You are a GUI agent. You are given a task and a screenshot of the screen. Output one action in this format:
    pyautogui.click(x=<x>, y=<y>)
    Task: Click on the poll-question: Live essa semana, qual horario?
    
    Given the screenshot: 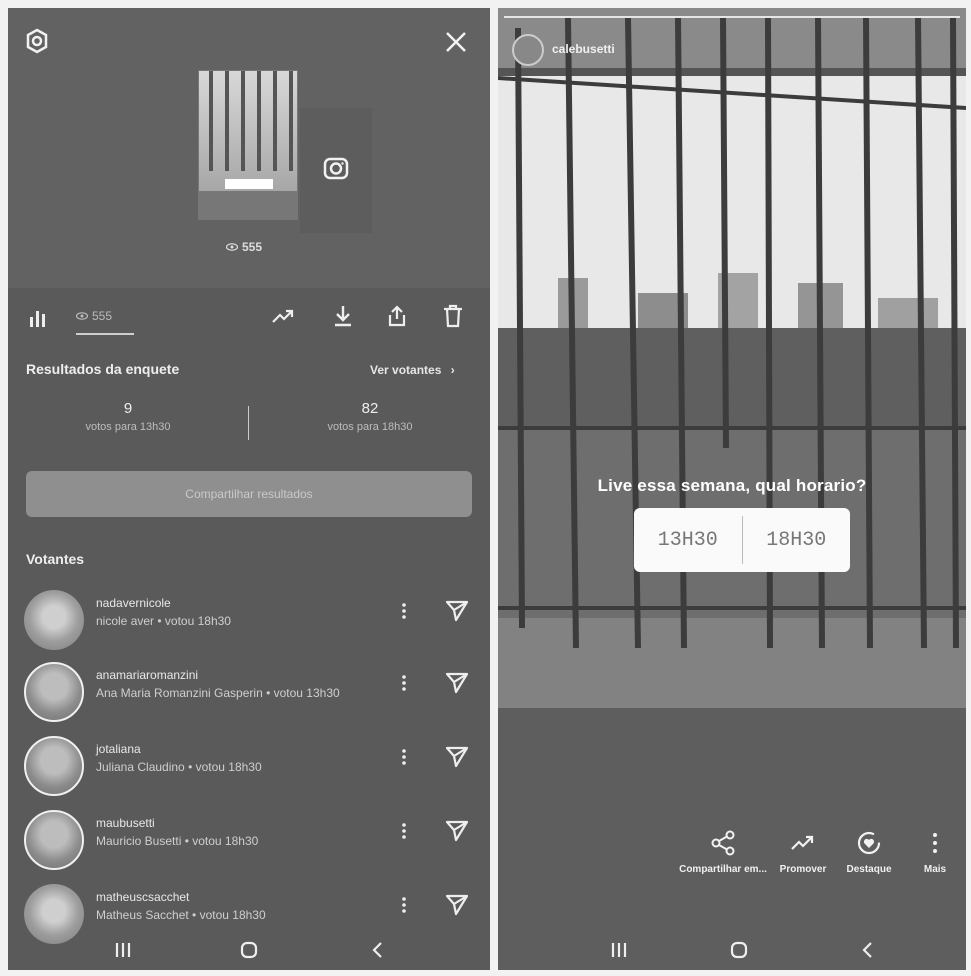 What is the action you would take?
    pyautogui.click(x=732, y=485)
    